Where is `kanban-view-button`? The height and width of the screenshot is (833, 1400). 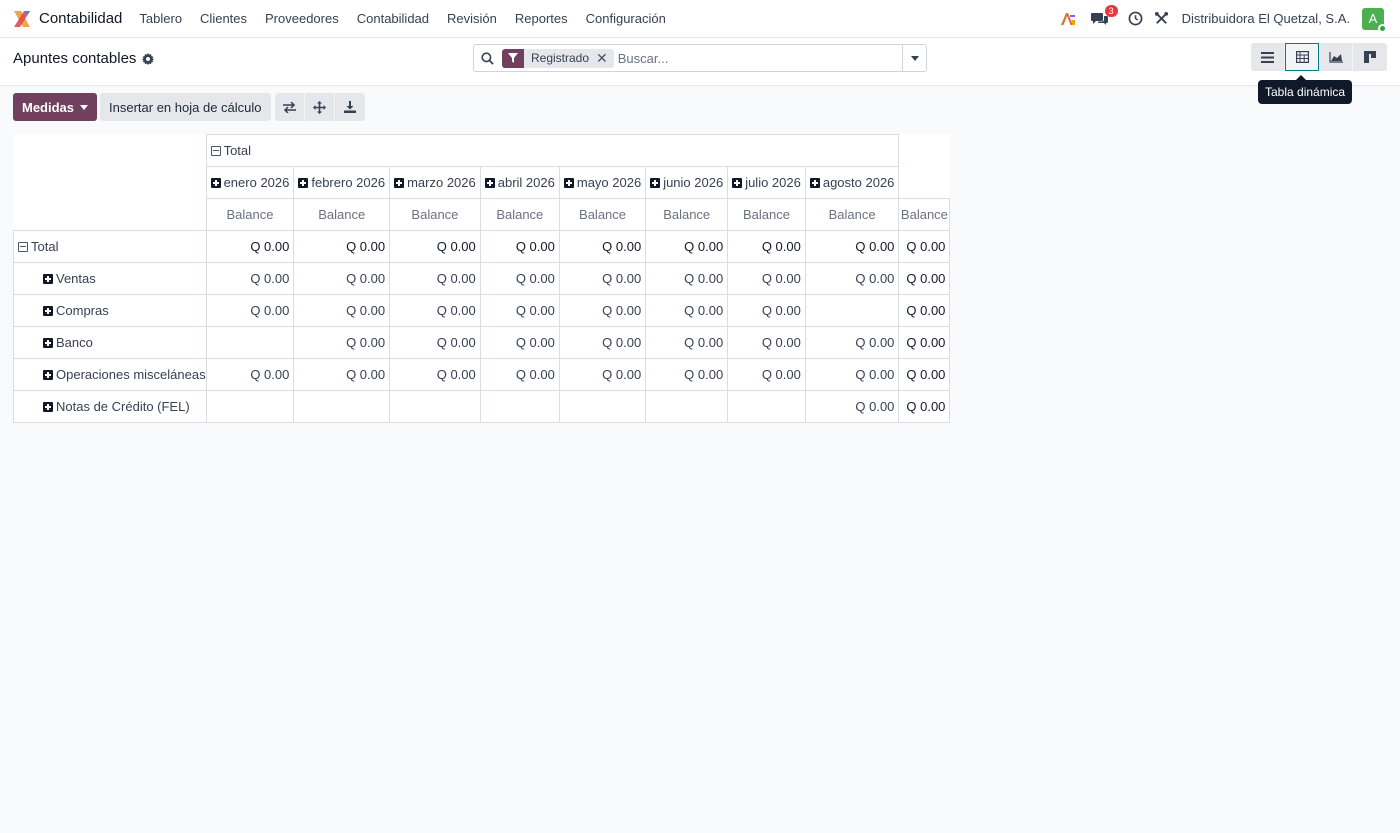 kanban-view-button is located at coordinates (1370, 57).